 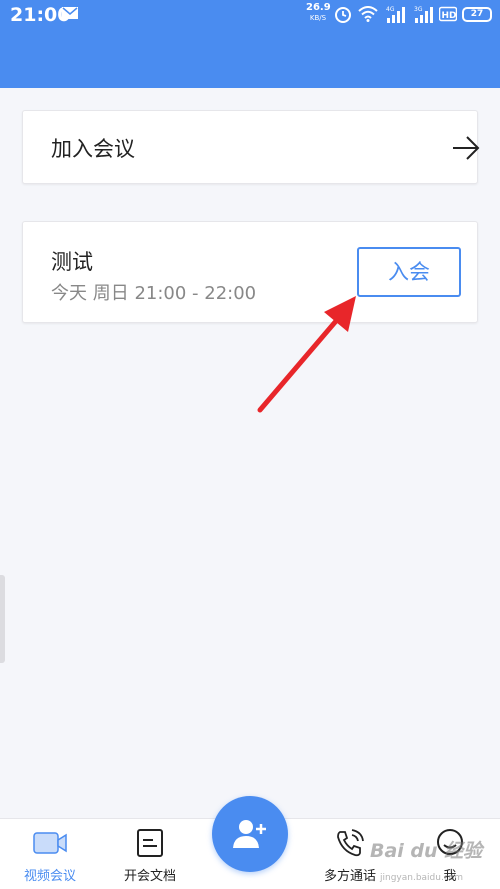 I want to click on system-status-bar: 21:00 26.9 KB/S 4G 3G HD 27, so click(x=250, y=15).